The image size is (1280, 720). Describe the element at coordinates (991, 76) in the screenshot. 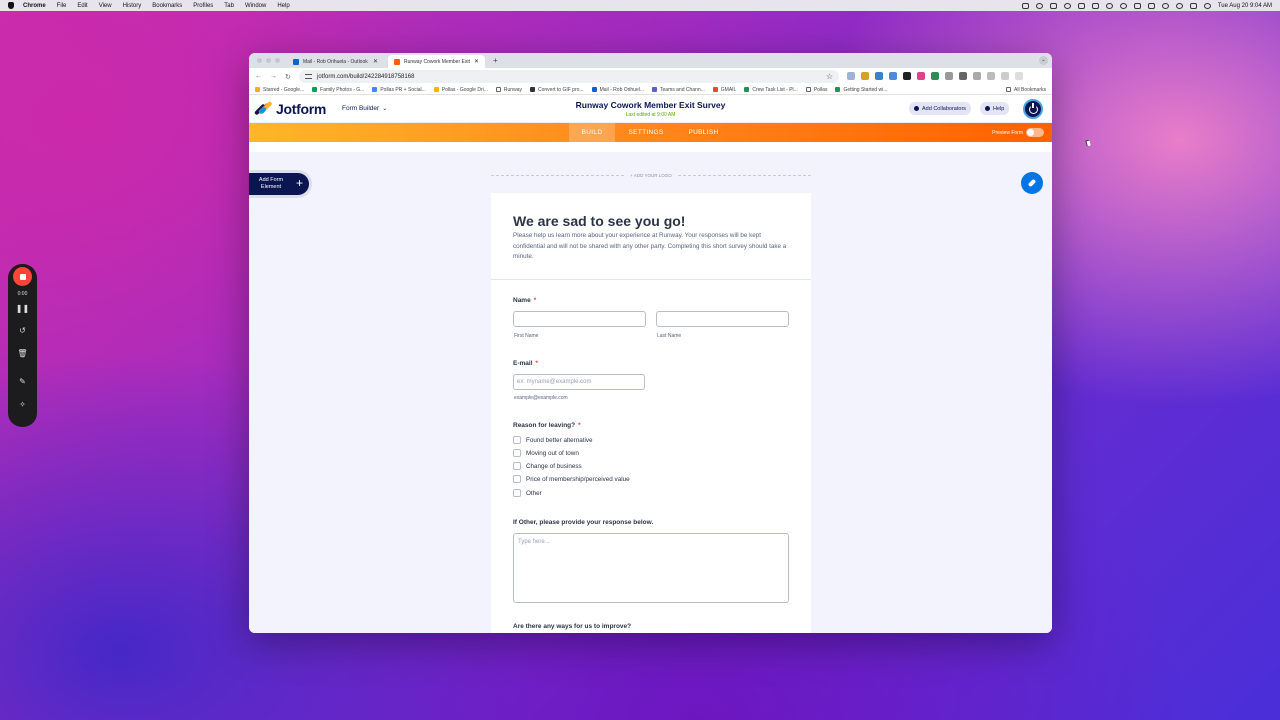

I see `extensions-puzzle-icon` at that location.